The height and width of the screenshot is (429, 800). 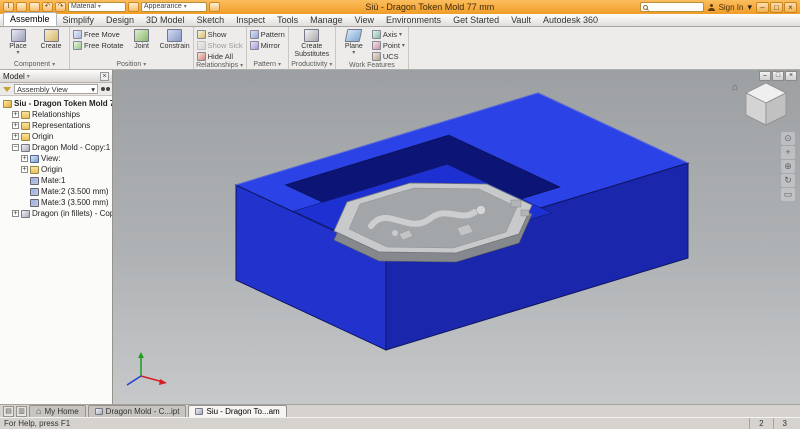 I want to click on doc-minimize-button: –, so click(x=765, y=76).